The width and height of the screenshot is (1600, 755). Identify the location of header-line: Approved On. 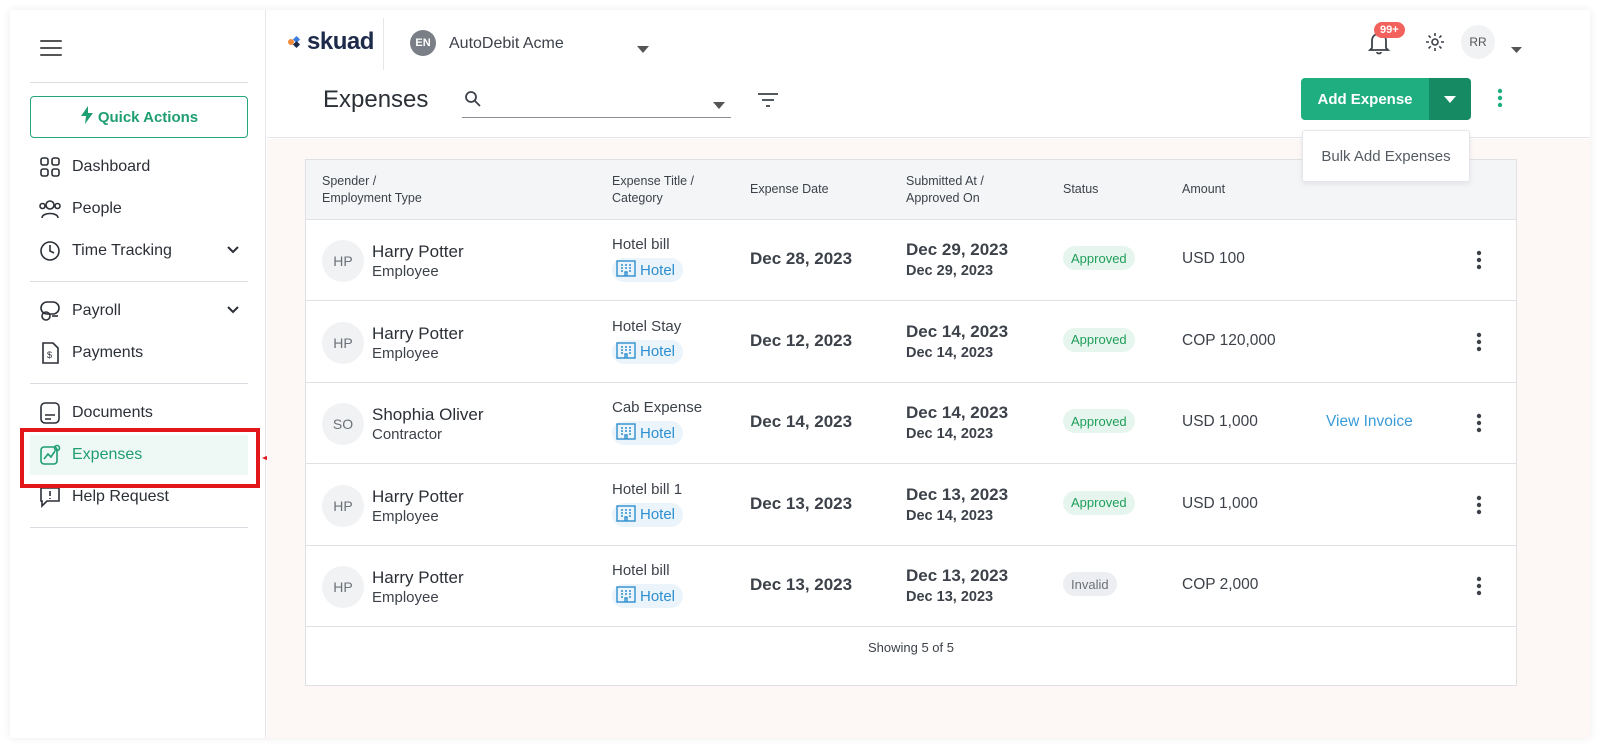
(943, 198).